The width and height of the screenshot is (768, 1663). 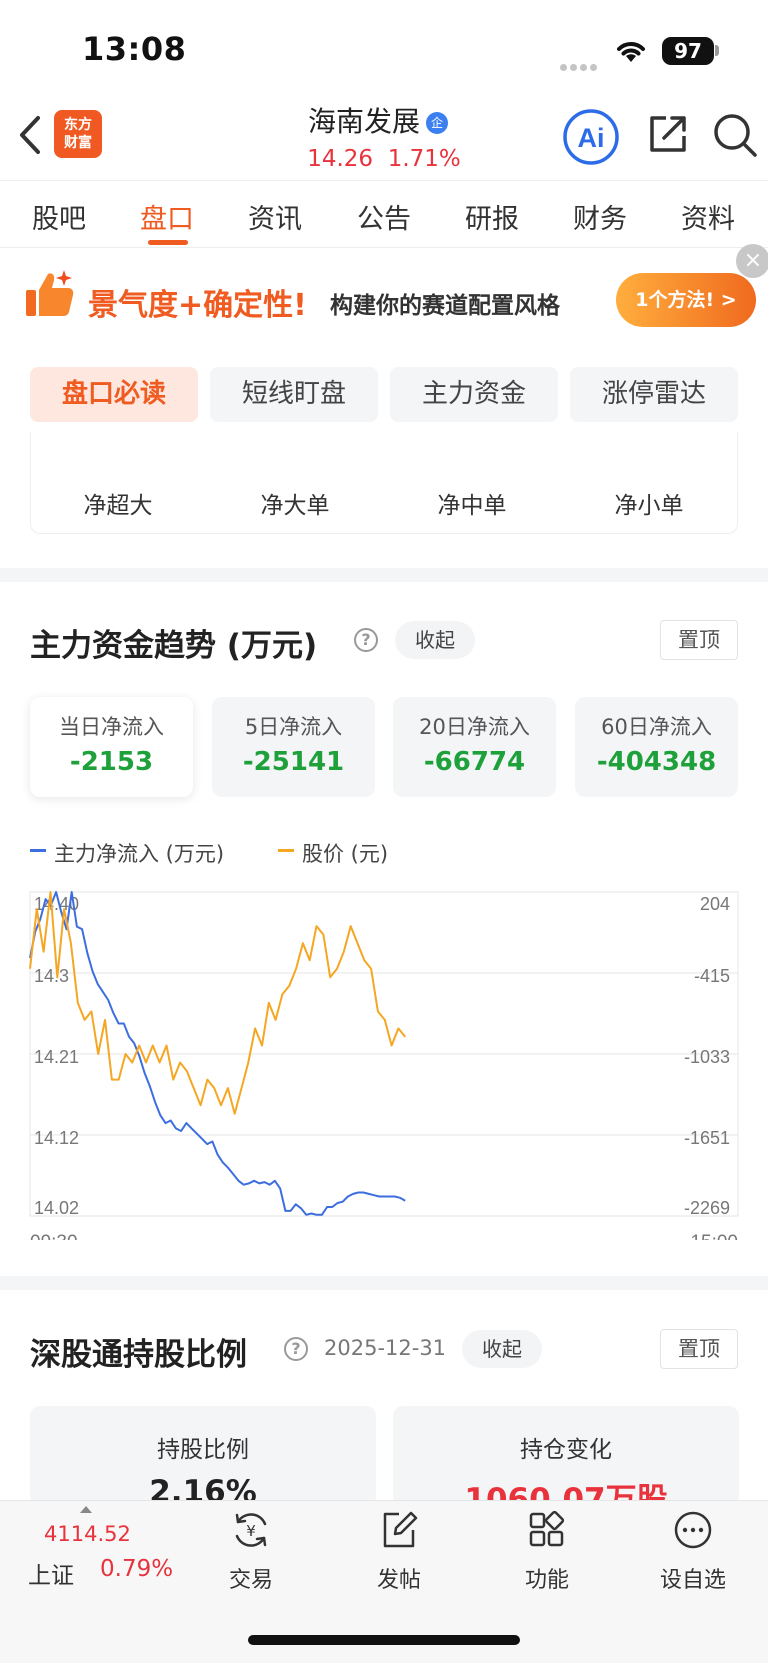 I want to click on left-axis-tick-label: 14.21, so click(x=56, y=1057).